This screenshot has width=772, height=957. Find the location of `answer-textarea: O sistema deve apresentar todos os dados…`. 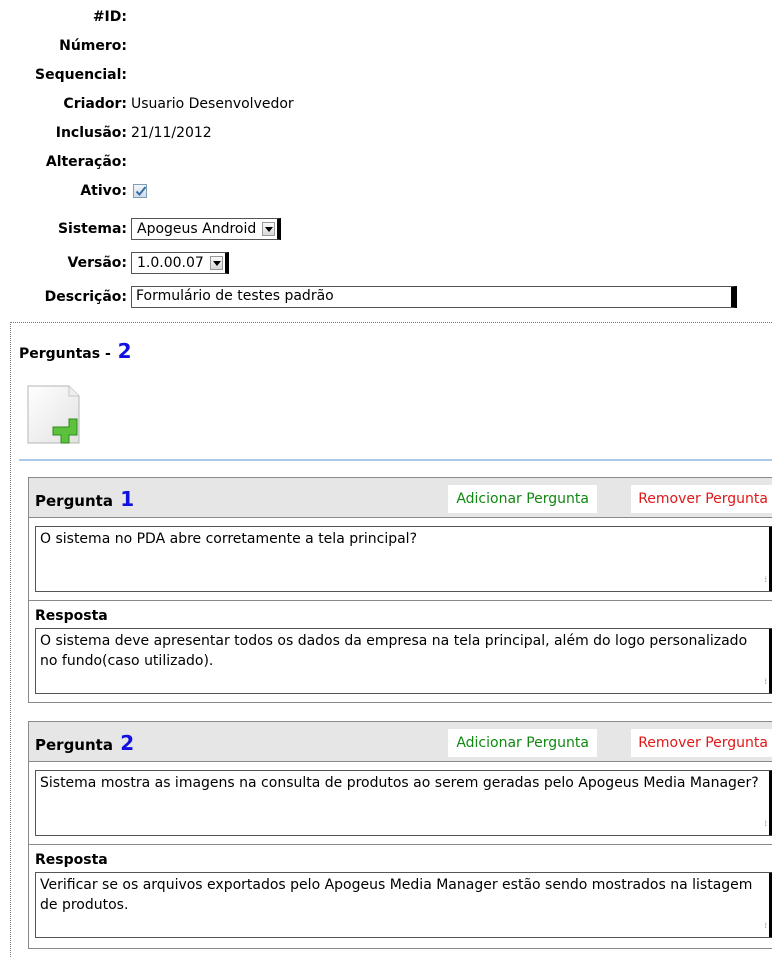

answer-textarea: O sistema deve apresentar todos os dados… is located at coordinates (403, 661).